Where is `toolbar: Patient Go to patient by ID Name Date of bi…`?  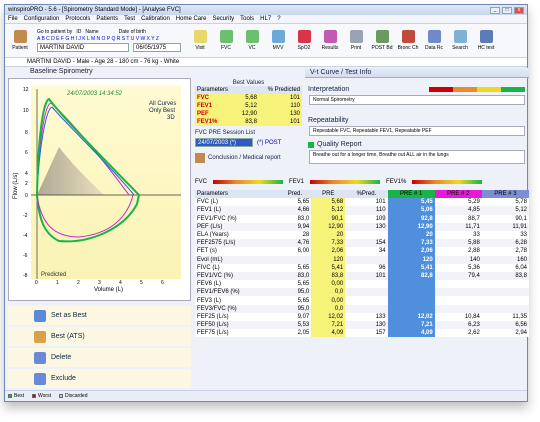
toolbar: Patient Go to patient by ID Name Date of bi… is located at coordinates (266, 41).